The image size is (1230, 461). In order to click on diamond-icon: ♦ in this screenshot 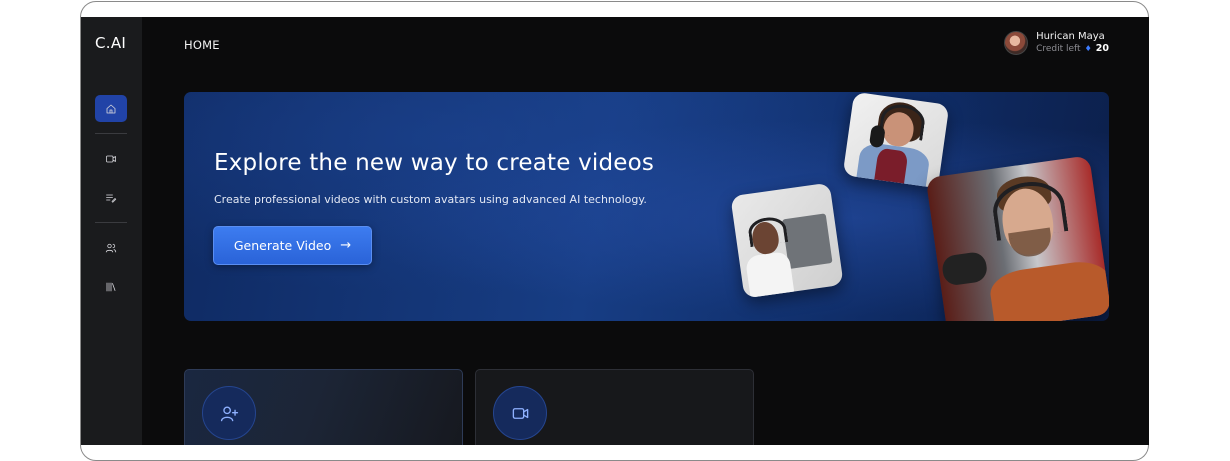, I will do `click(1088, 48)`.